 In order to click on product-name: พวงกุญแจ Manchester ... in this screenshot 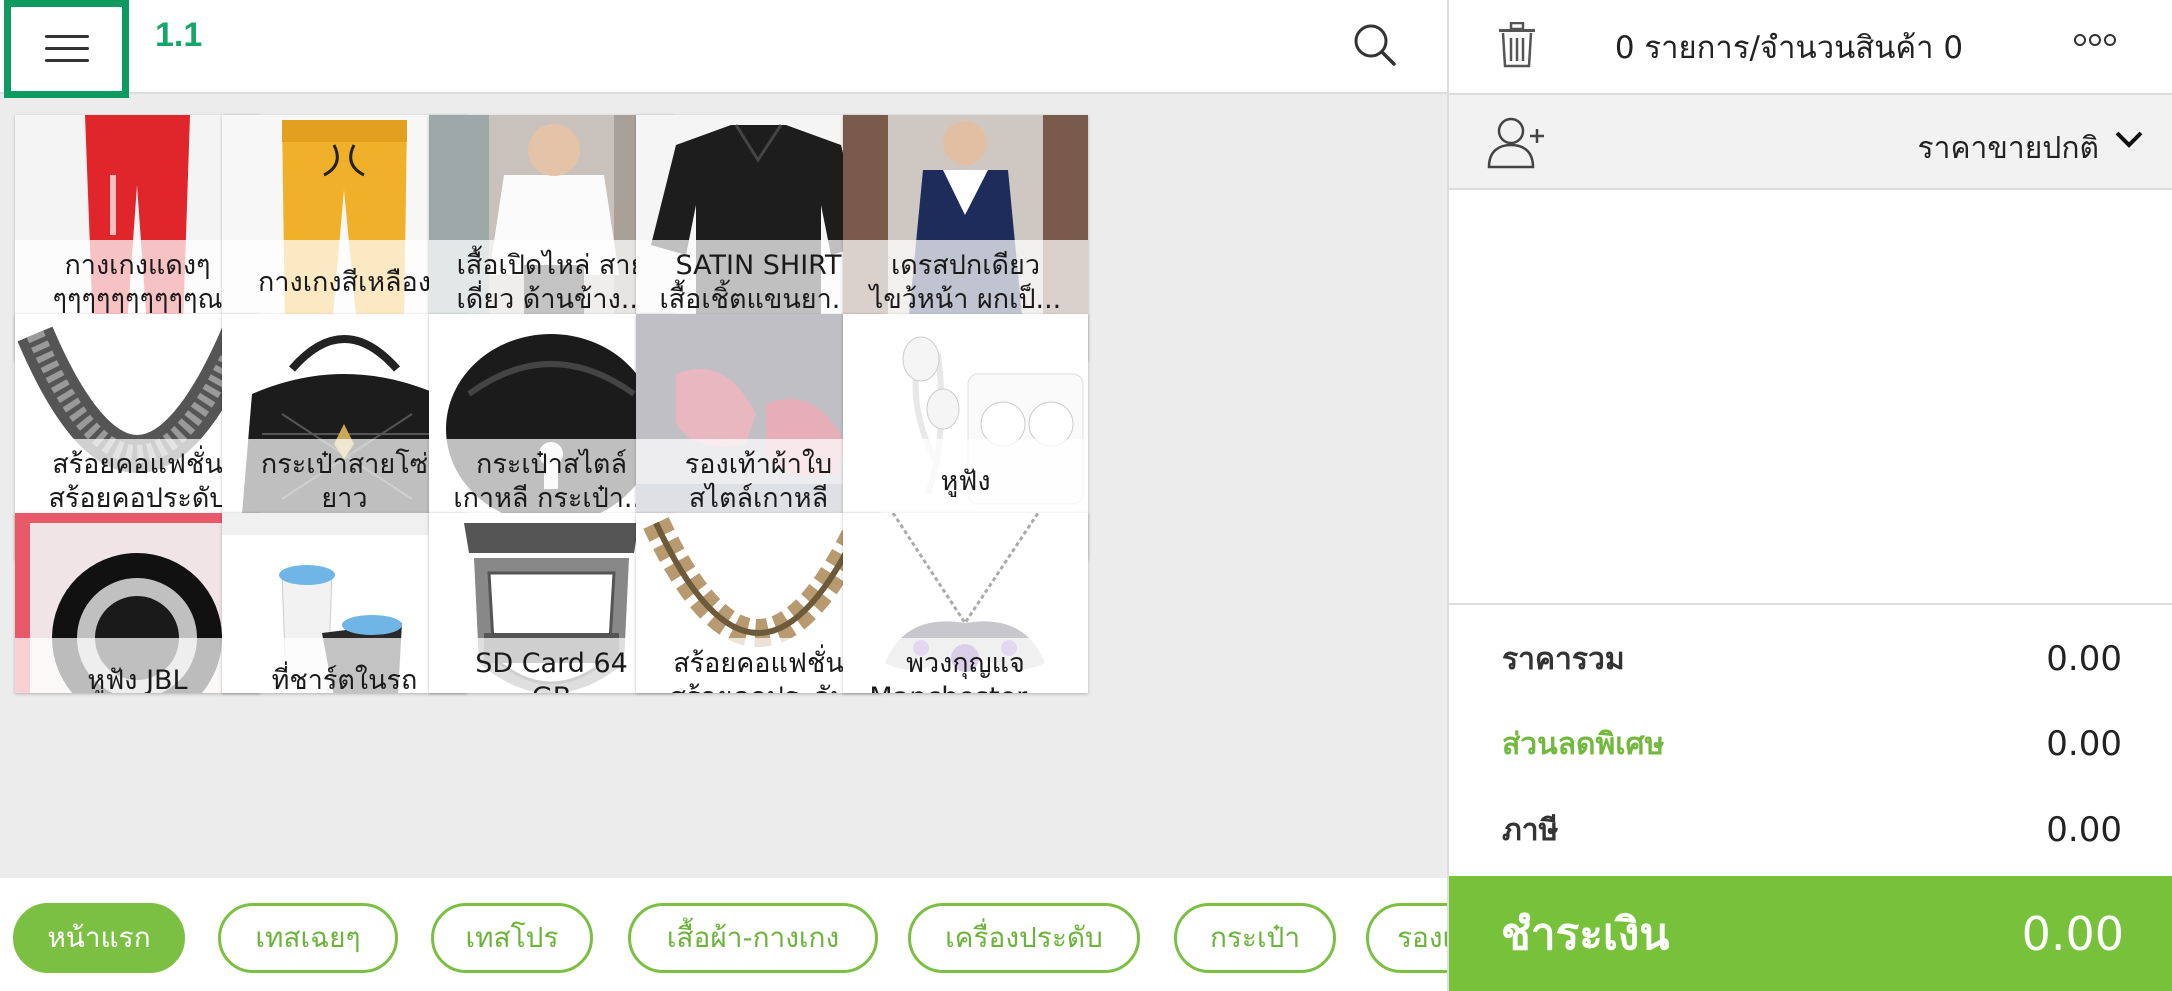, I will do `click(965, 665)`.